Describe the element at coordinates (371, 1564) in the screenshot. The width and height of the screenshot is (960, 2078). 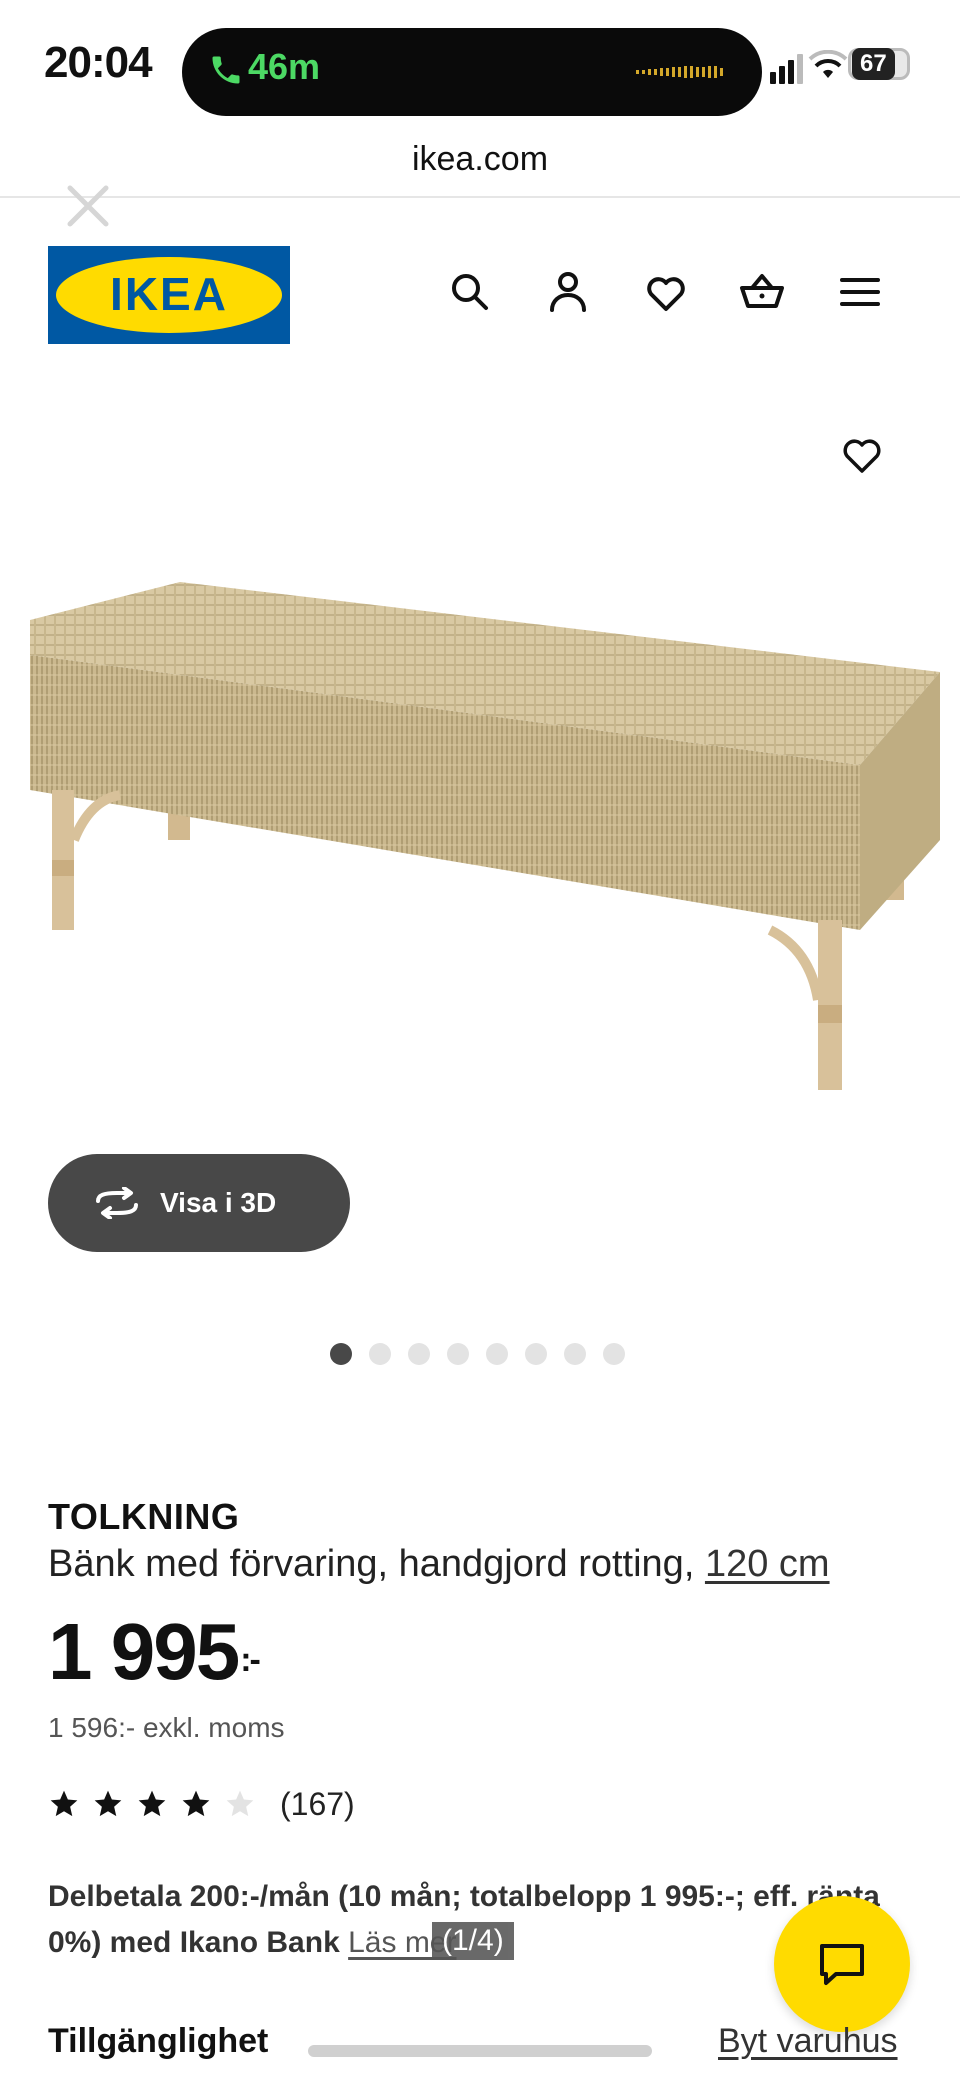
I see `product-description-text: Bänk med förvaring, handgjord rotting,` at that location.